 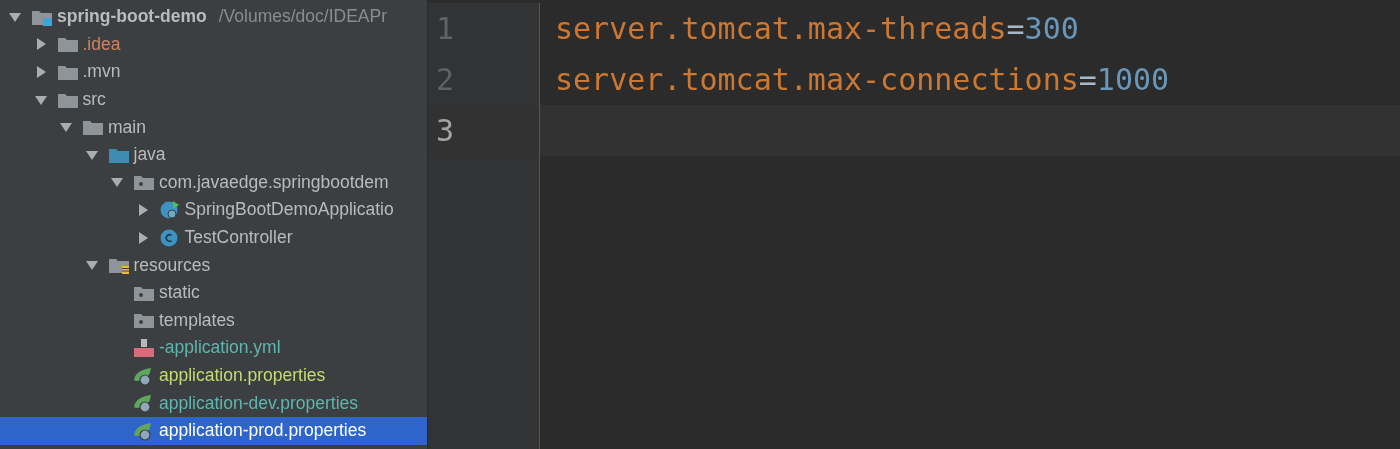 I want to click on tree-item-label: static, so click(x=179, y=293).